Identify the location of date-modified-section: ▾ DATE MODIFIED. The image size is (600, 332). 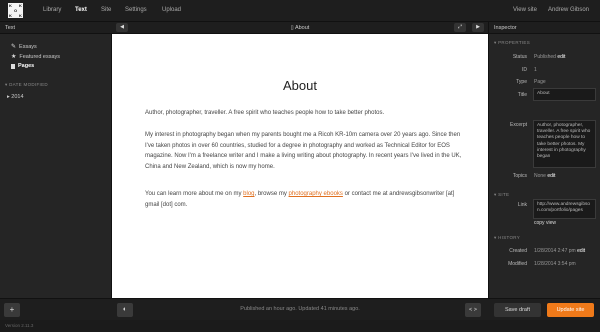
(26, 85).